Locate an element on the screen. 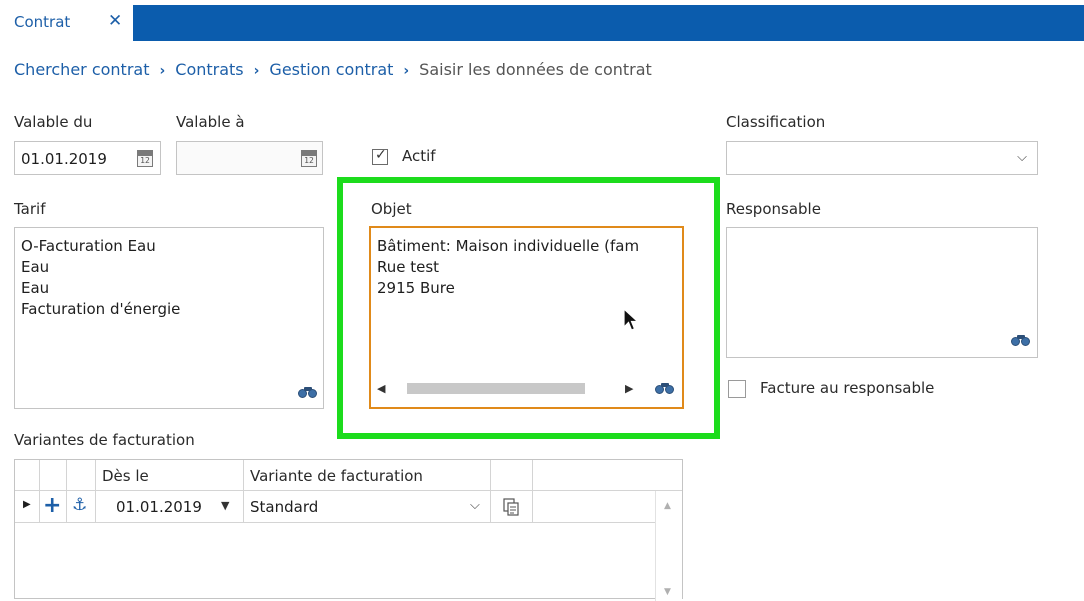  responsable-label: Responsable is located at coordinates (773, 209).